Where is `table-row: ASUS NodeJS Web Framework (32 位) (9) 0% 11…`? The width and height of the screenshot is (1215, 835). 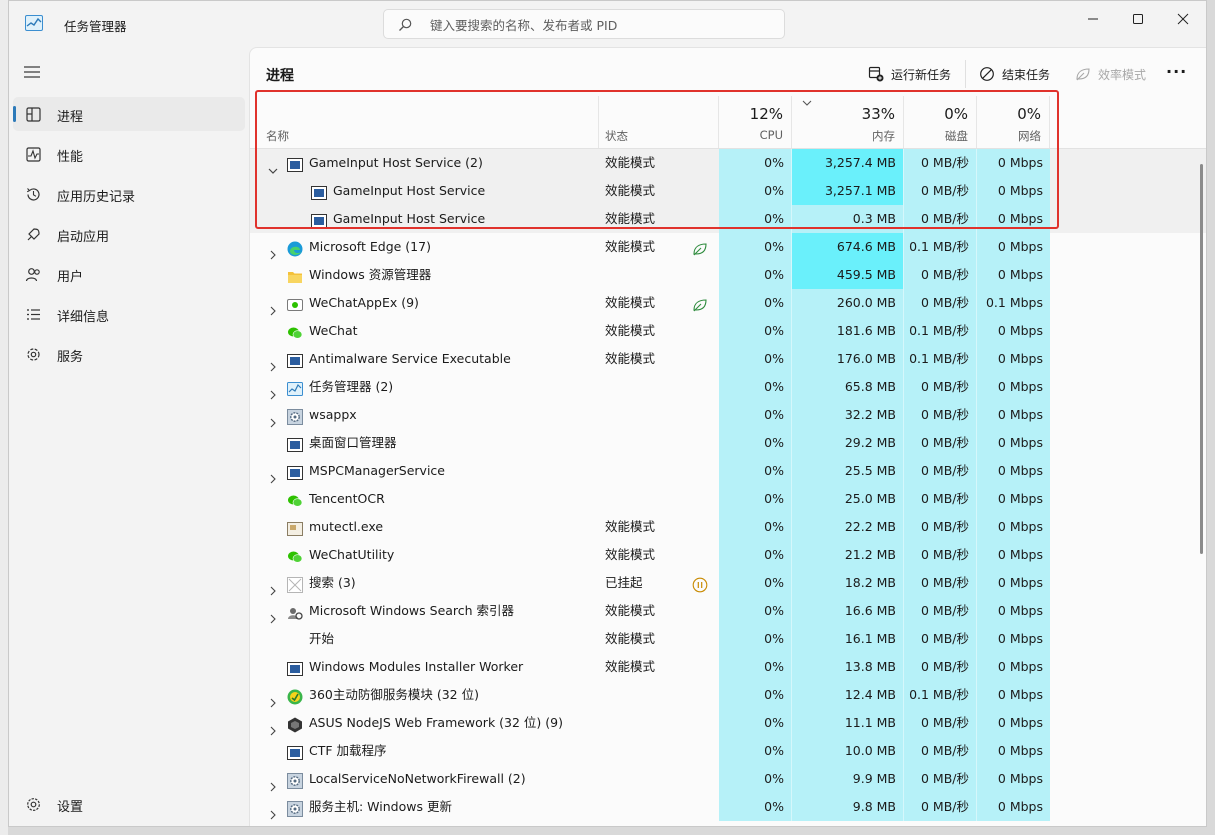
table-row: ASUS NodeJS Web Framework (32 位) (9) 0% 11… is located at coordinates (728, 723).